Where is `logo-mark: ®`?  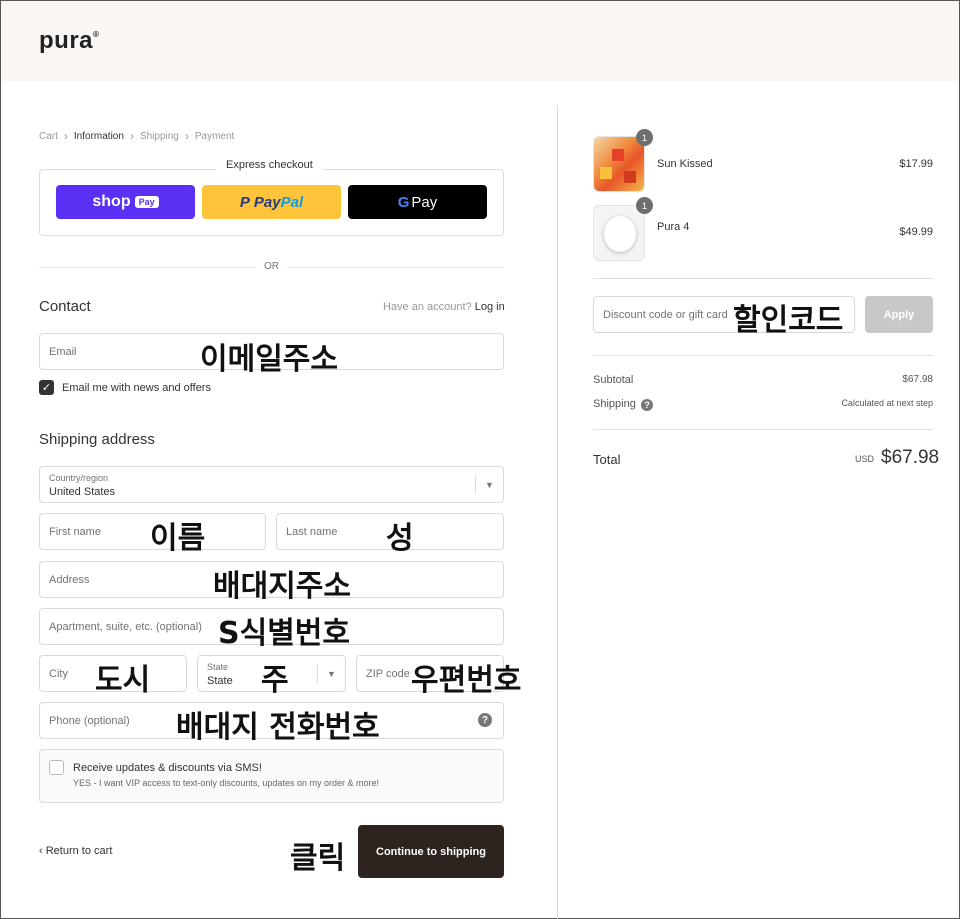
logo-mark: ® is located at coordinates (96, 34).